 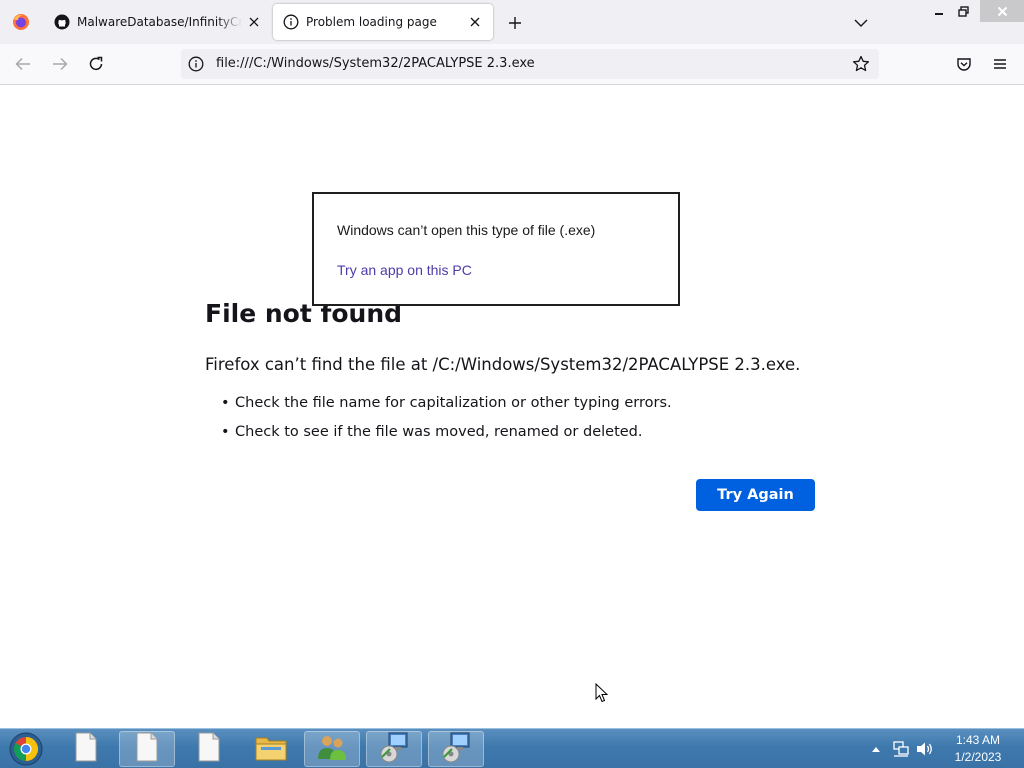 I want to click on users-icon, so click(x=332, y=749).